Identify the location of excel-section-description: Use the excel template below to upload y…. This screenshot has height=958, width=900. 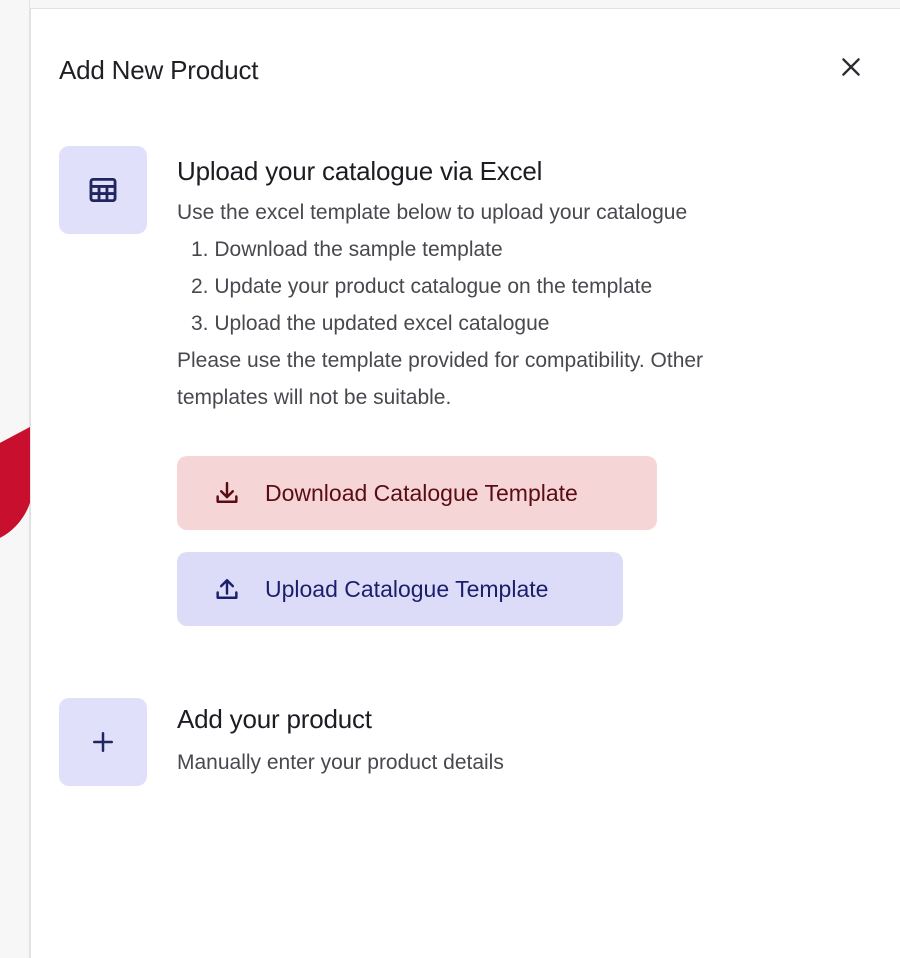
(432, 212).